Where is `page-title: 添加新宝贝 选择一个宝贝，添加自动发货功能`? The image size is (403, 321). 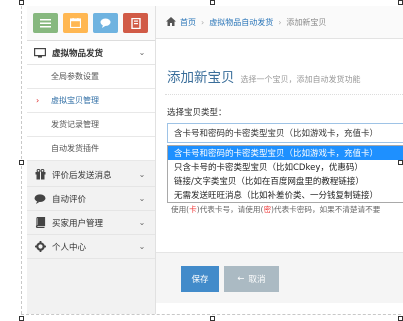 page-title: 添加新宝贝 选择一个宝贝，添加自动发货功能 is located at coordinates (264, 76).